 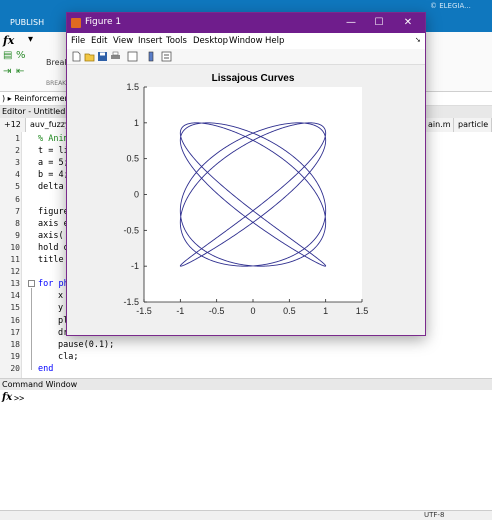 I want to click on y-tick-label: 1.5, so click(x=132, y=87).